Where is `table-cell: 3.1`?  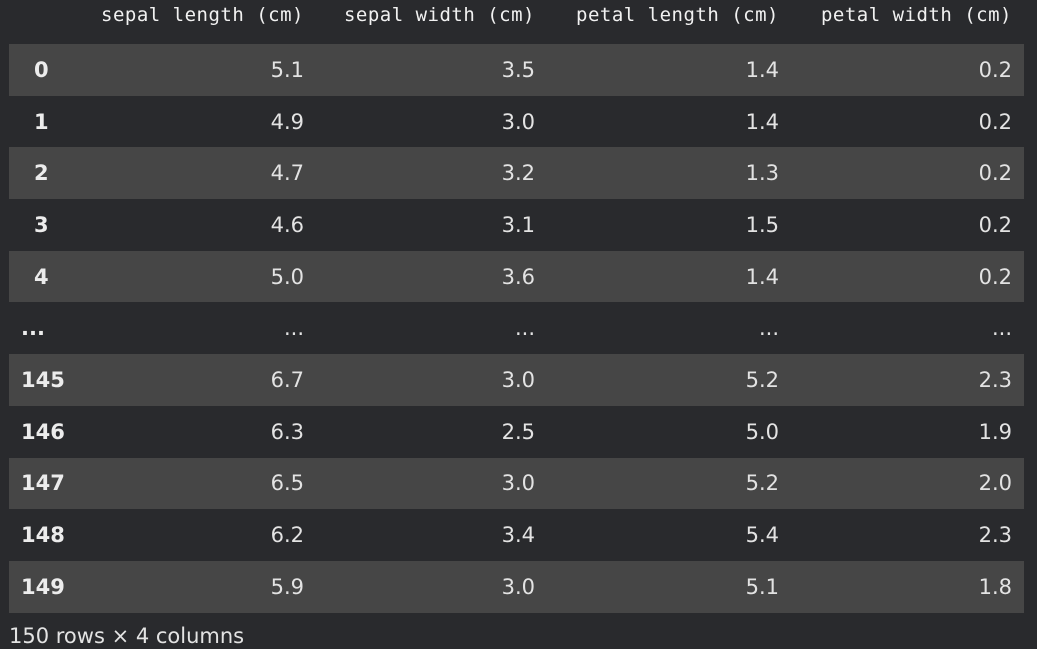 table-cell: 3.1 is located at coordinates (518, 224).